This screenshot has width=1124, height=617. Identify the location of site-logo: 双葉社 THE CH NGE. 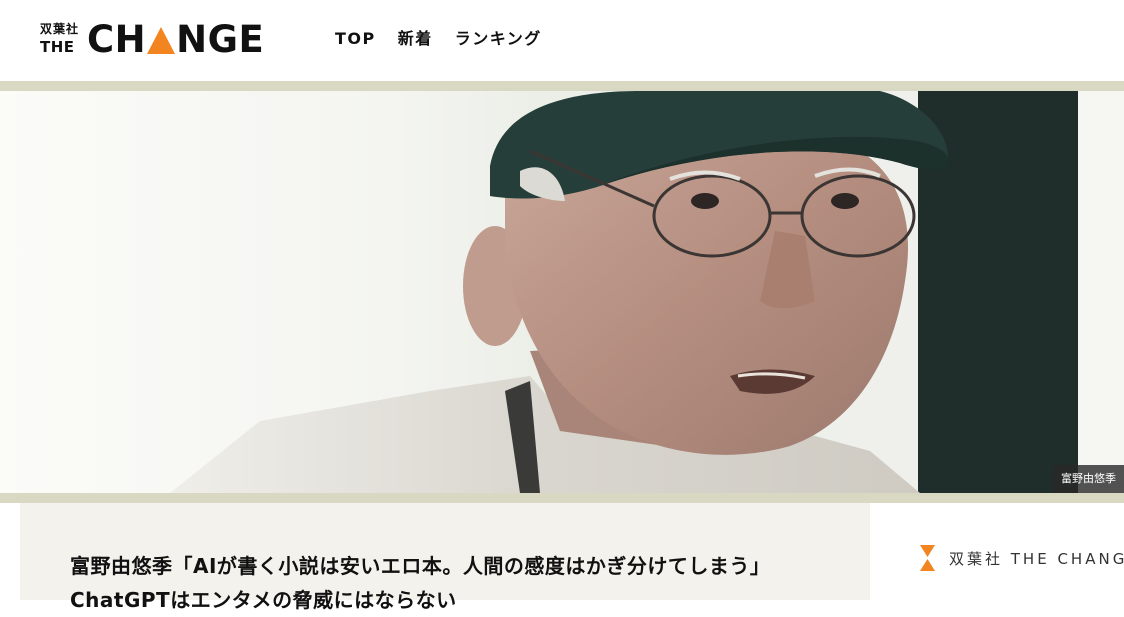
(160, 40).